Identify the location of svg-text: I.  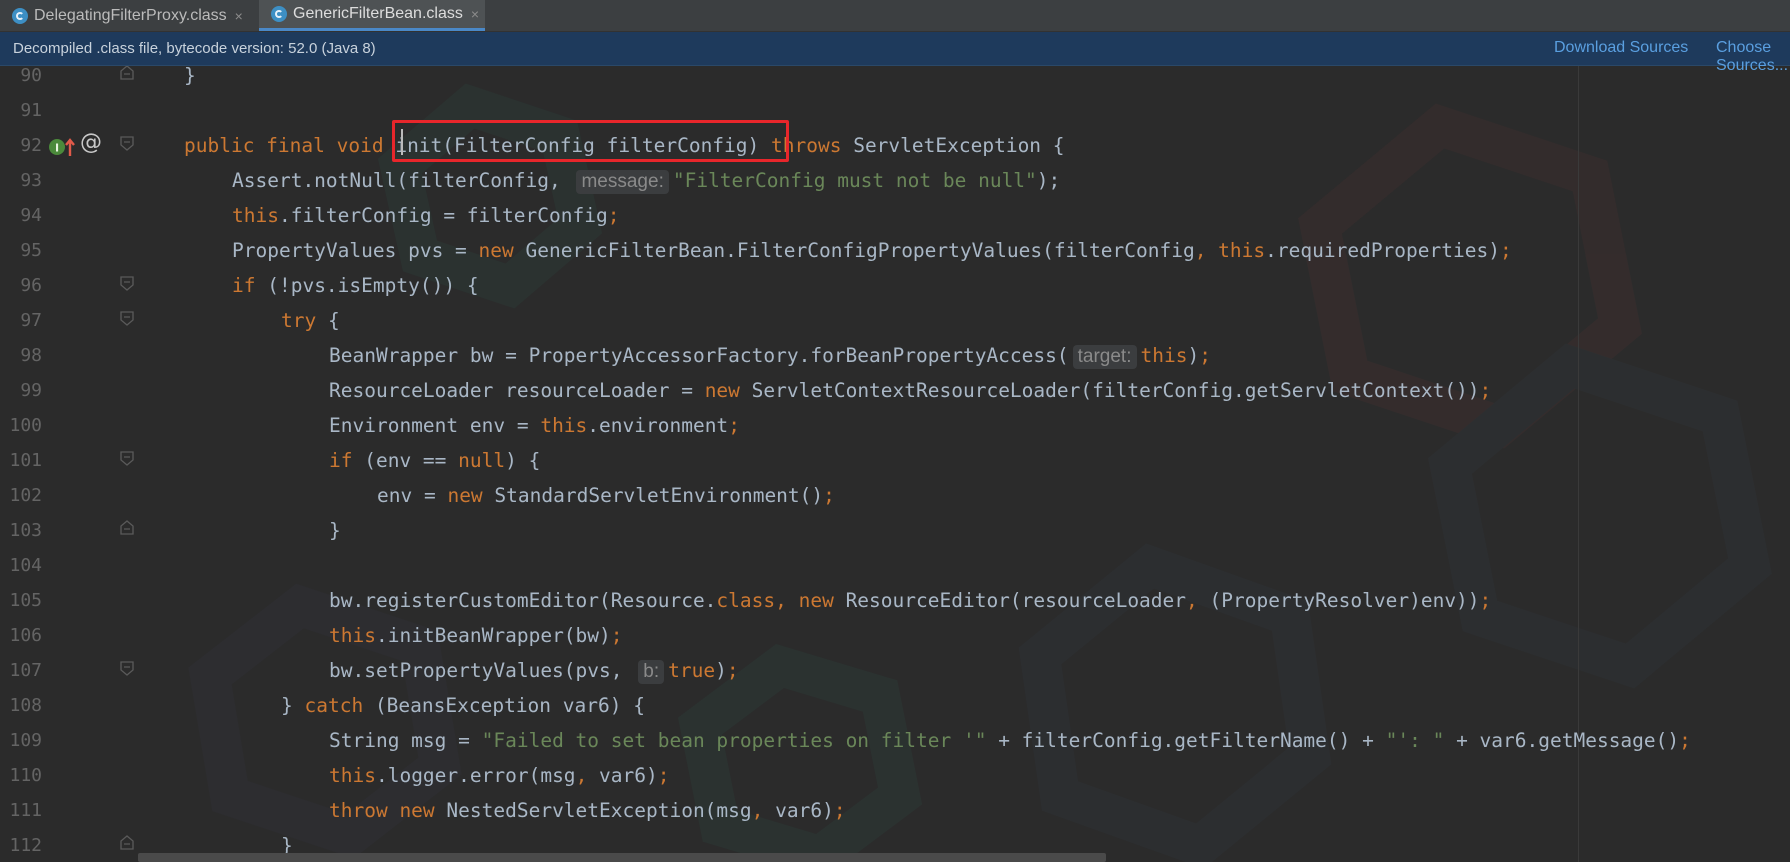
(57, 148).